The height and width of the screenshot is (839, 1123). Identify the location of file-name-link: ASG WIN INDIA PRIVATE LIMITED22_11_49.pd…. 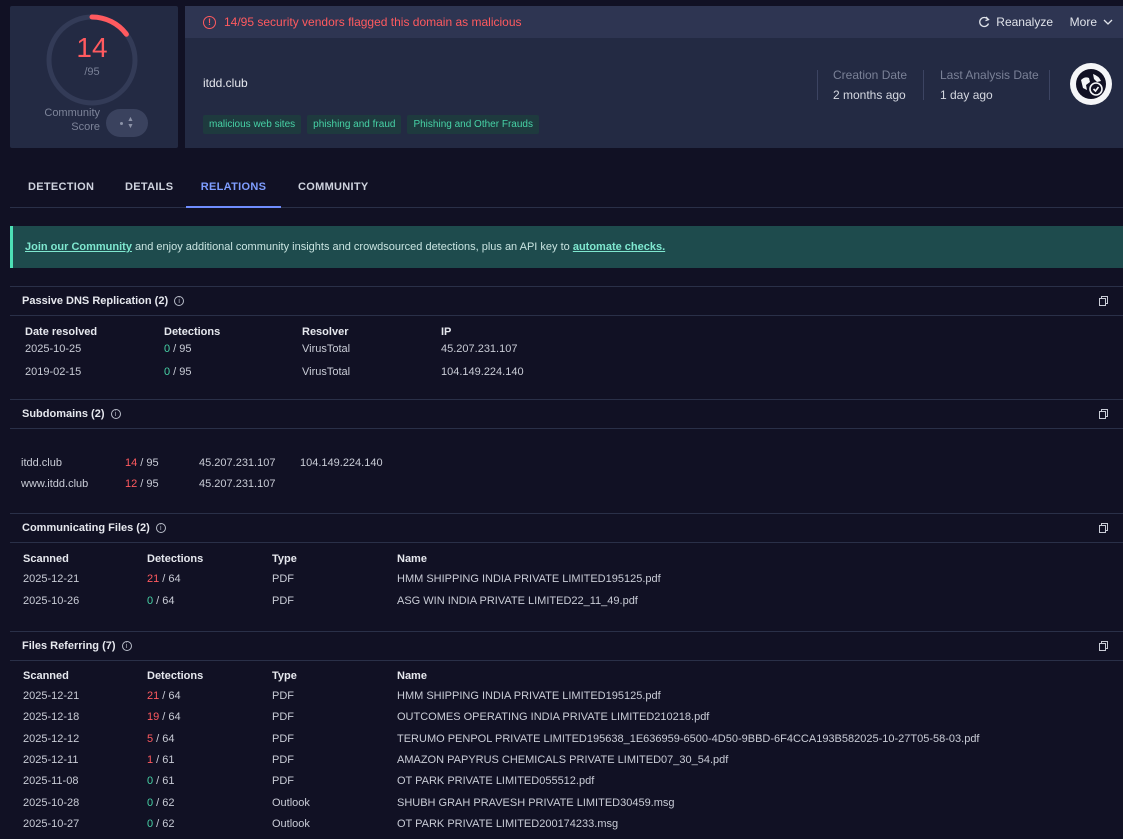
(517, 601).